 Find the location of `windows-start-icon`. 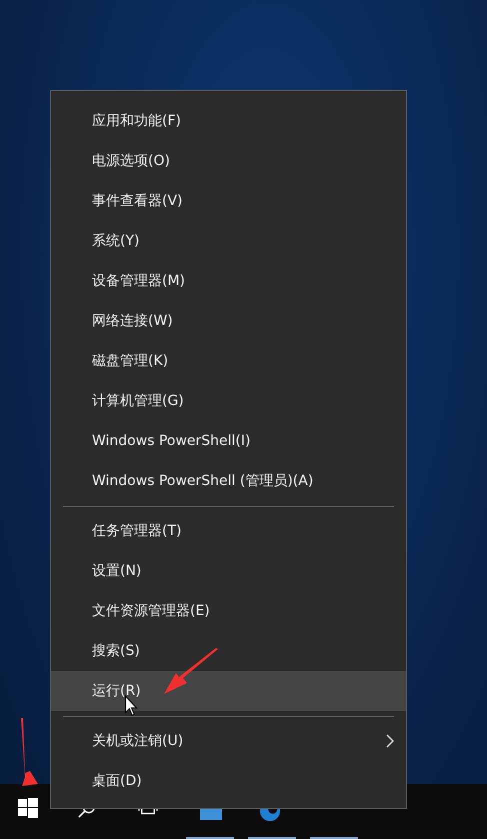

windows-start-icon is located at coordinates (28, 808).